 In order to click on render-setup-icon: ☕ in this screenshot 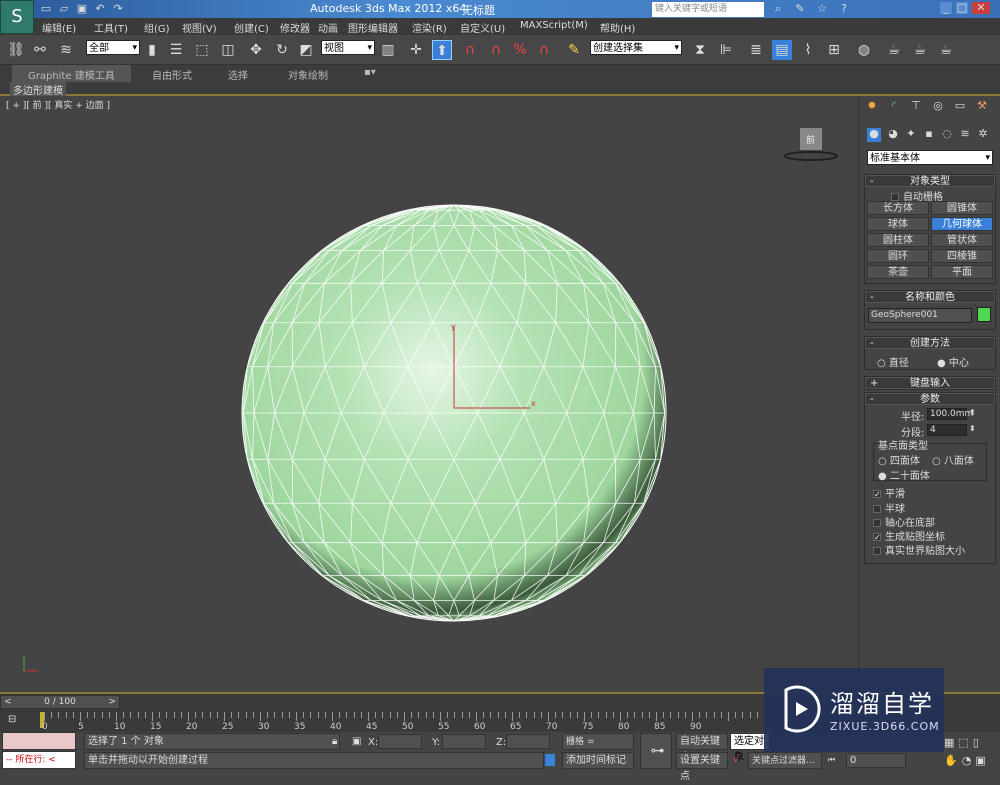, I will do `click(894, 50)`.